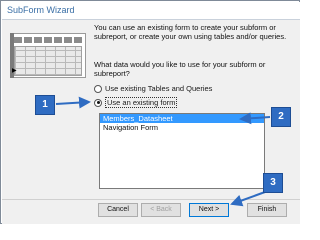 The height and width of the screenshot is (240, 320). I want to click on callout-badge-1: 1, so click(45, 105).